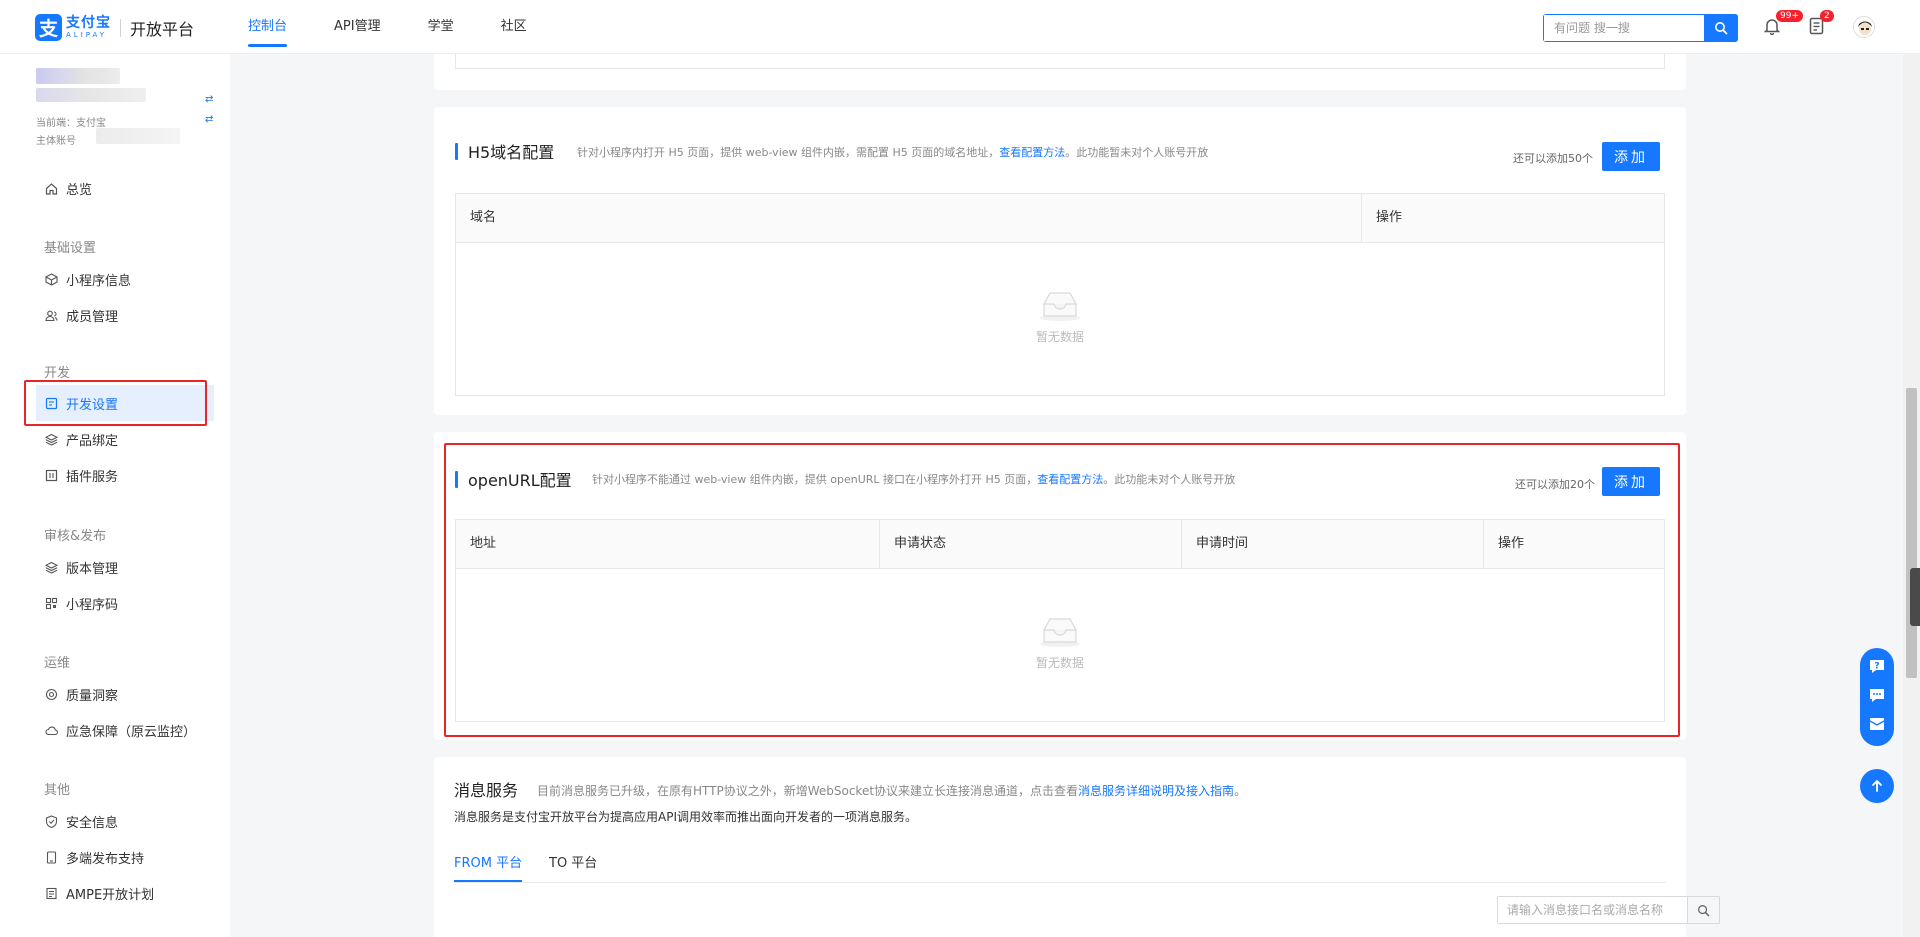 The width and height of the screenshot is (1920, 937). What do you see at coordinates (1553, 158) in the screenshot?
I see `h5-quota-text: 还可以添加50个` at bounding box center [1553, 158].